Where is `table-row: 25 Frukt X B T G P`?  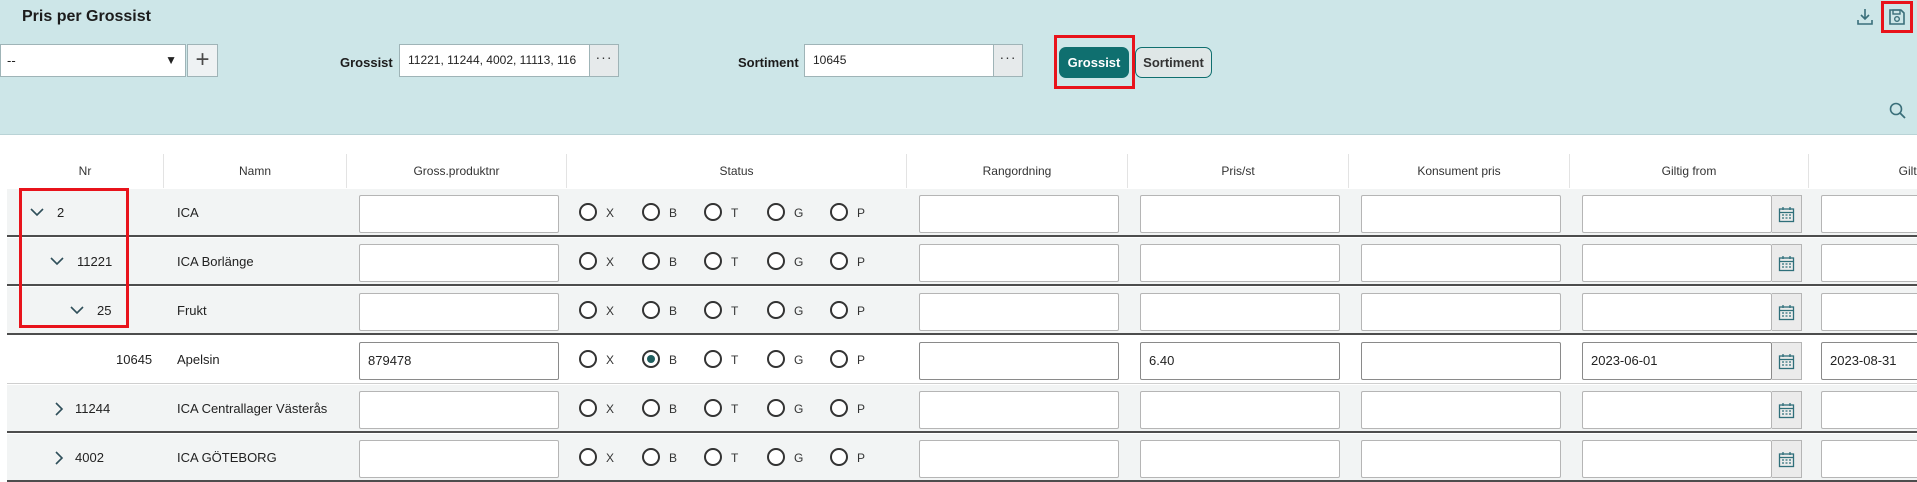 table-row: 25 Frukt X B T G P is located at coordinates (962, 311).